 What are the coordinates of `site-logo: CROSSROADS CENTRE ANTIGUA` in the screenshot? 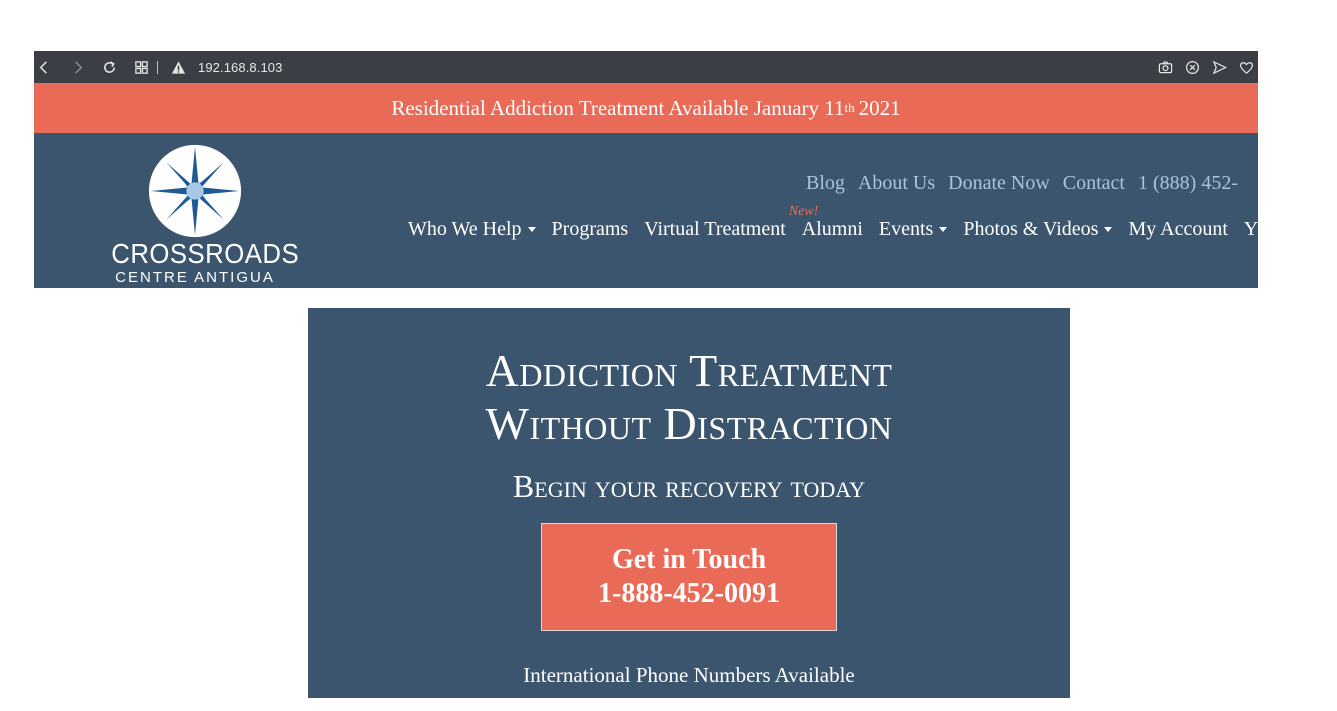 It's located at (202, 213).